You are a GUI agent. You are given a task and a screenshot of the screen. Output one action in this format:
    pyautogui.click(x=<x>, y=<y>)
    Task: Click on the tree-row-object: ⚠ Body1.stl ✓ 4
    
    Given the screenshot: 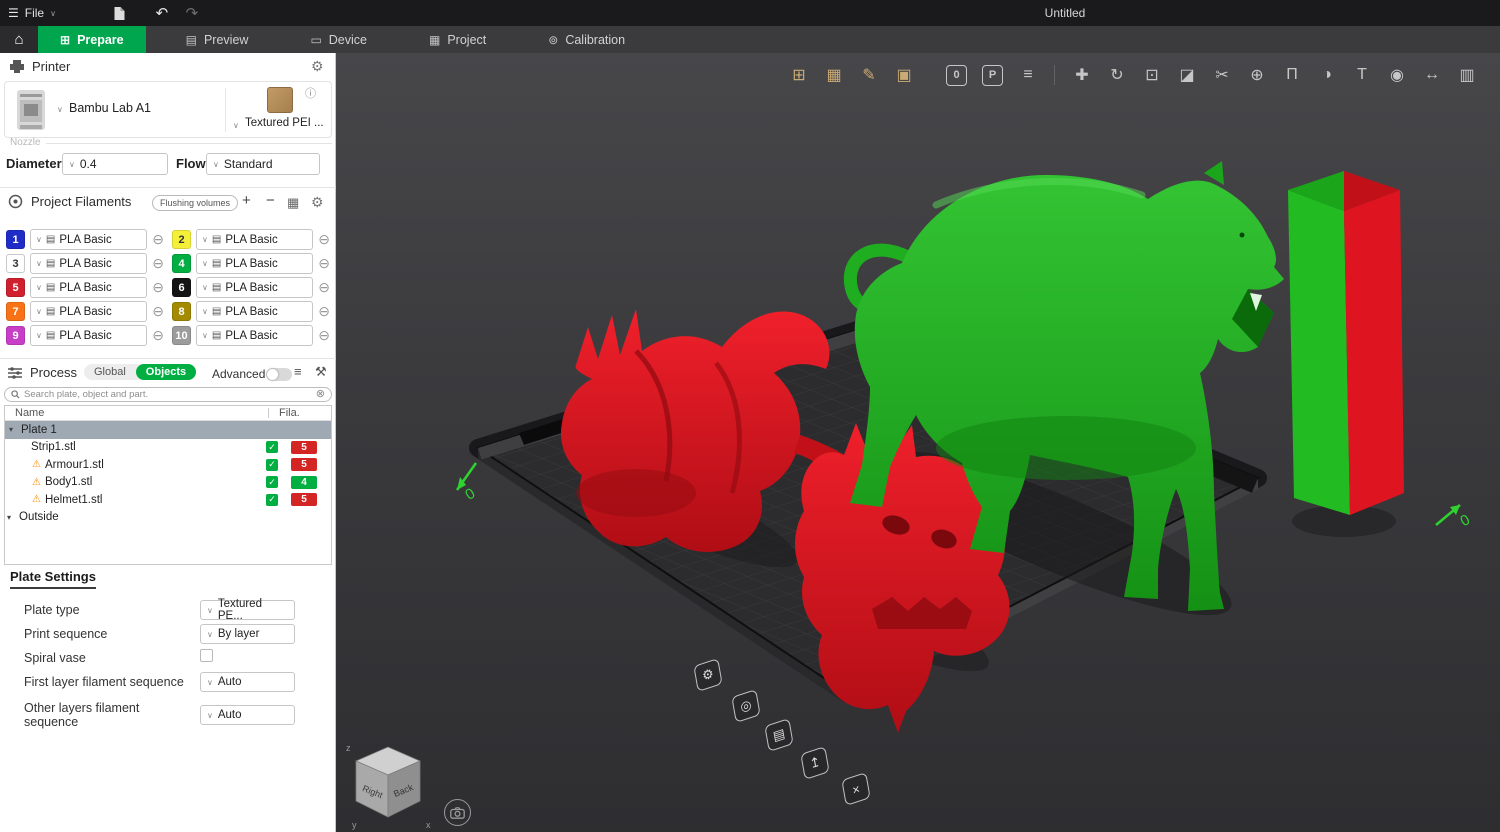 What is the action you would take?
    pyautogui.click(x=168, y=483)
    